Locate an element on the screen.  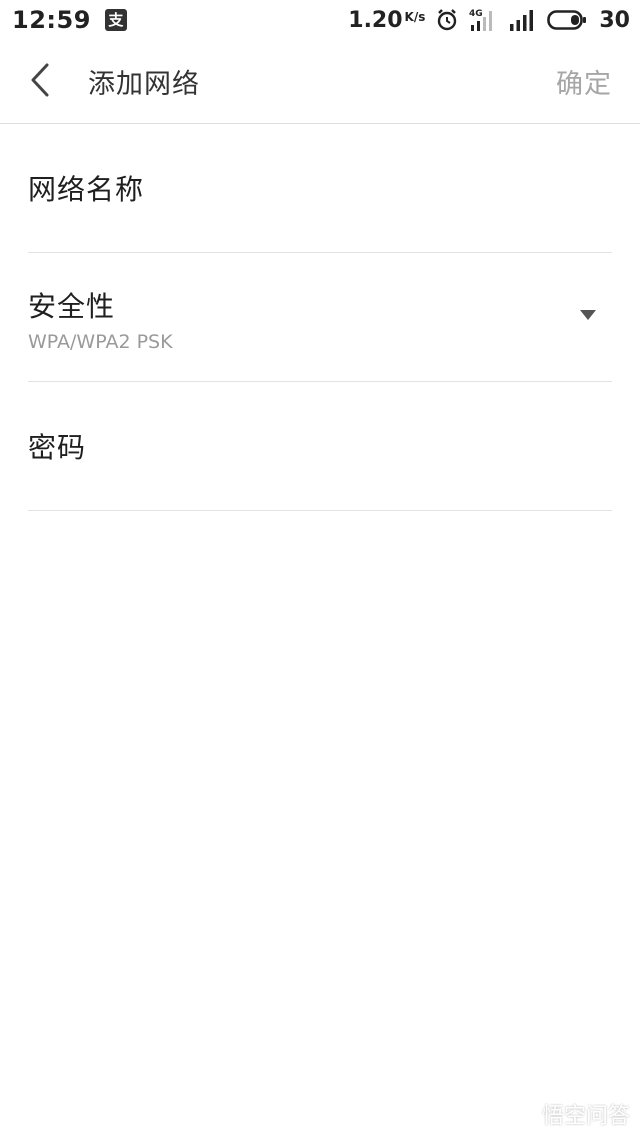
confirm-button: 确定 is located at coordinates (584, 81).